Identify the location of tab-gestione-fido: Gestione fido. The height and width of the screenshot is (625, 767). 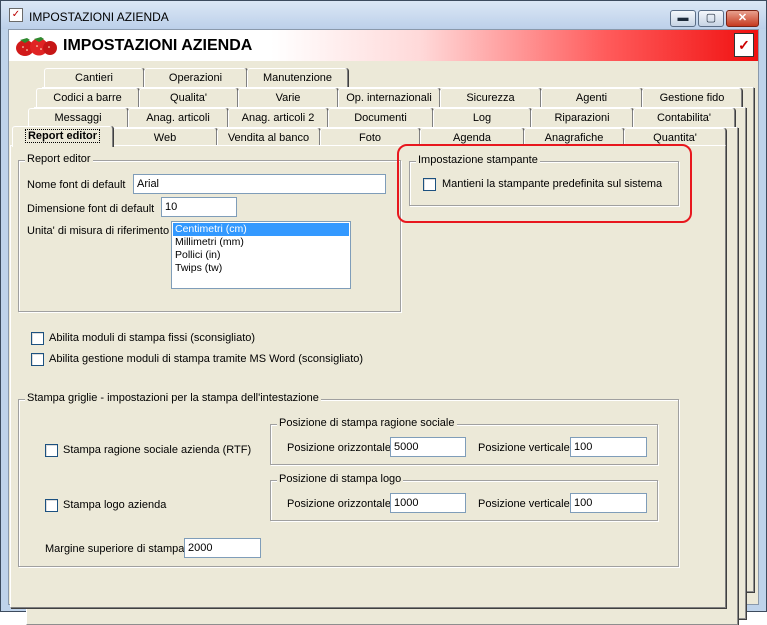
(692, 97).